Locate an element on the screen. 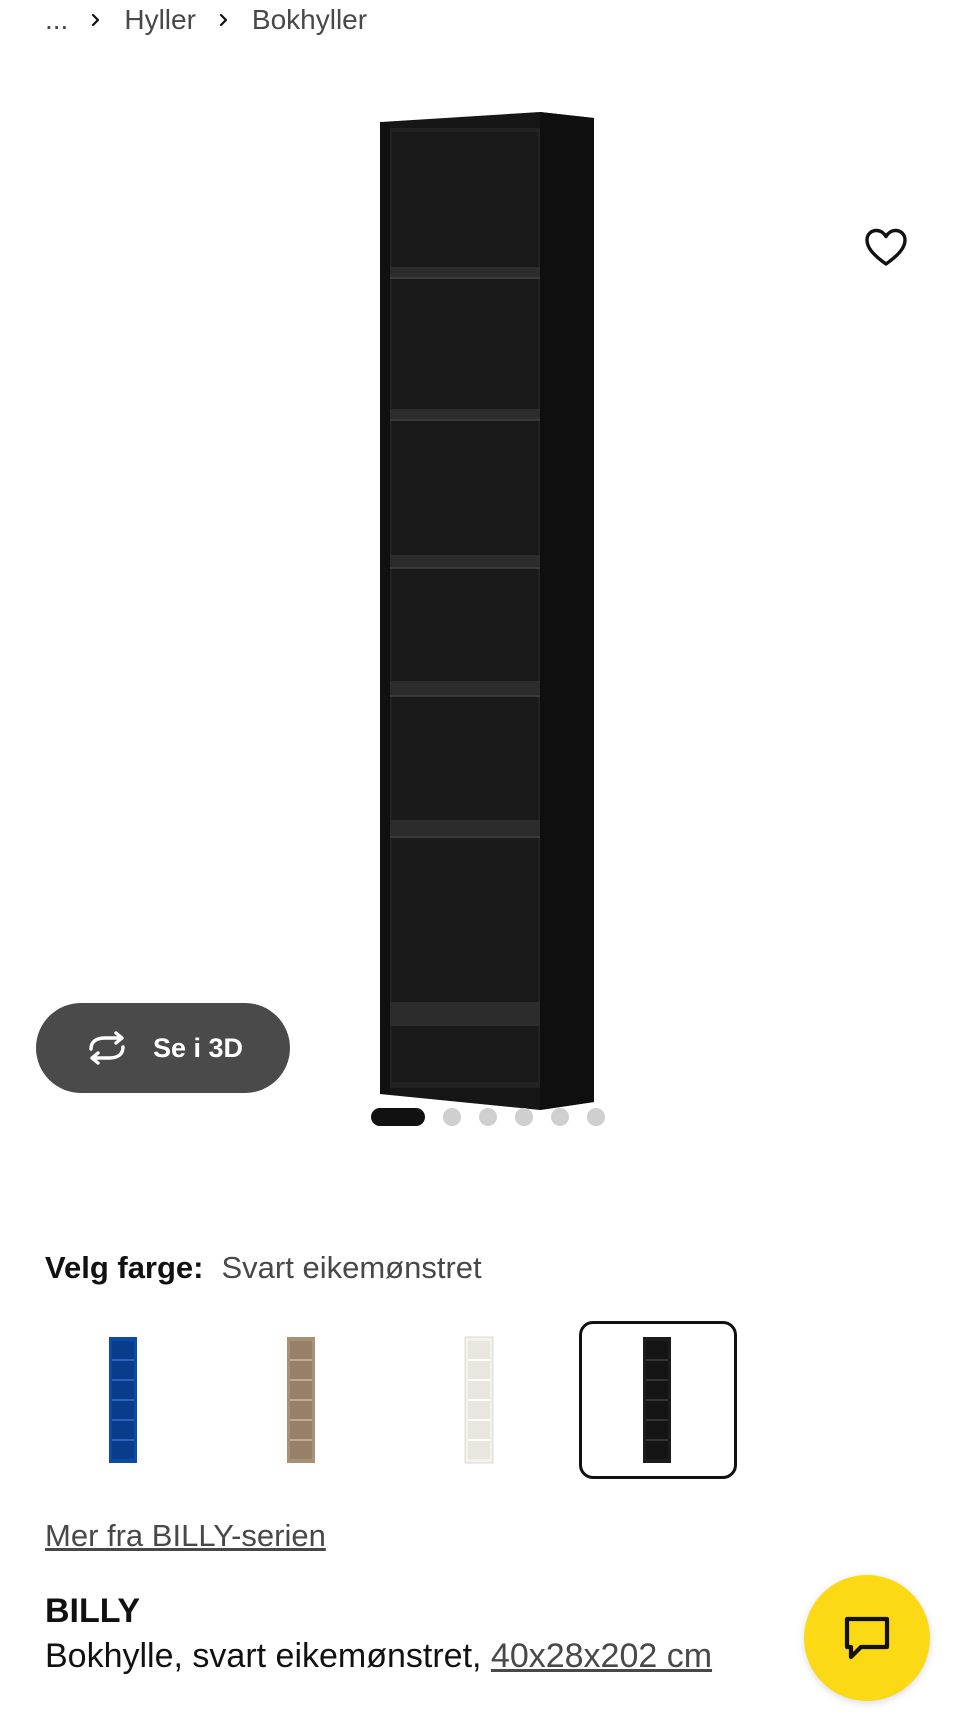 This screenshot has width=960, height=1714. product-type: Bokhylle, svart eikemønstret, is located at coordinates (268, 1656).